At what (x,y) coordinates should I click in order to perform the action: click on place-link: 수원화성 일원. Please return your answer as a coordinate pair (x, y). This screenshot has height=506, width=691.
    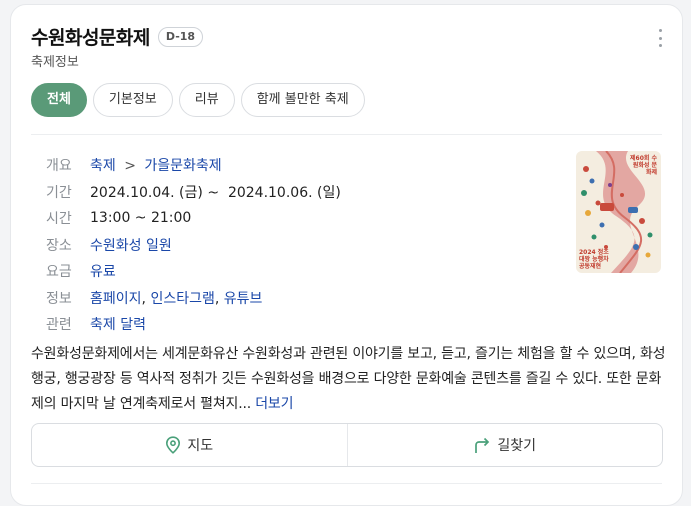
    Looking at the image, I should click on (131, 245).